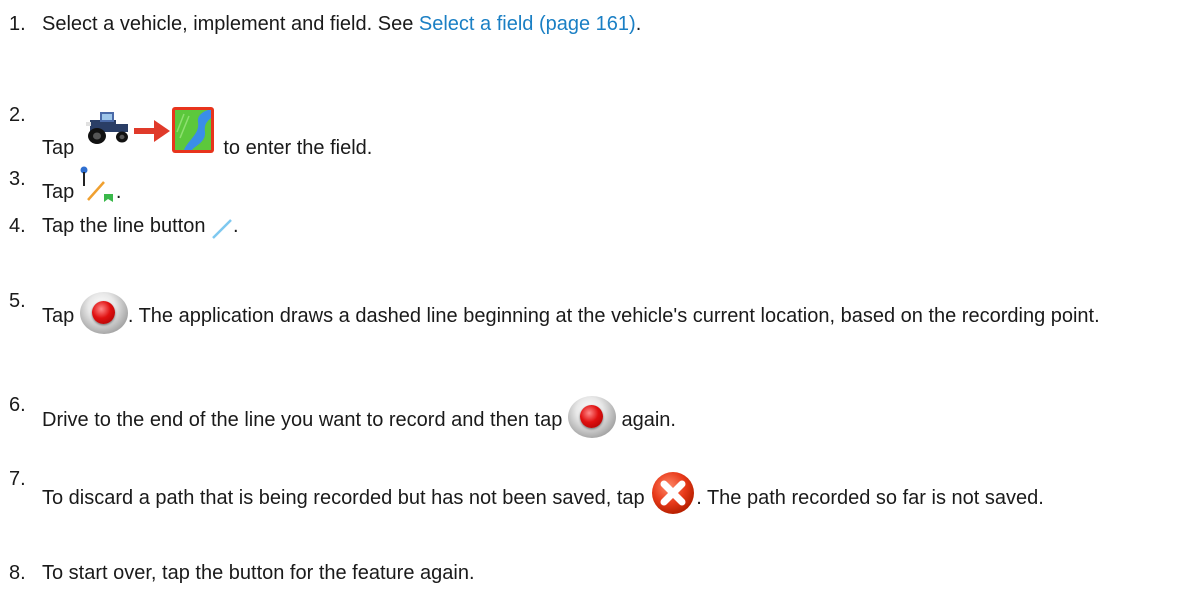  What do you see at coordinates (98, 186) in the screenshot?
I see `guidance-line-icon` at bounding box center [98, 186].